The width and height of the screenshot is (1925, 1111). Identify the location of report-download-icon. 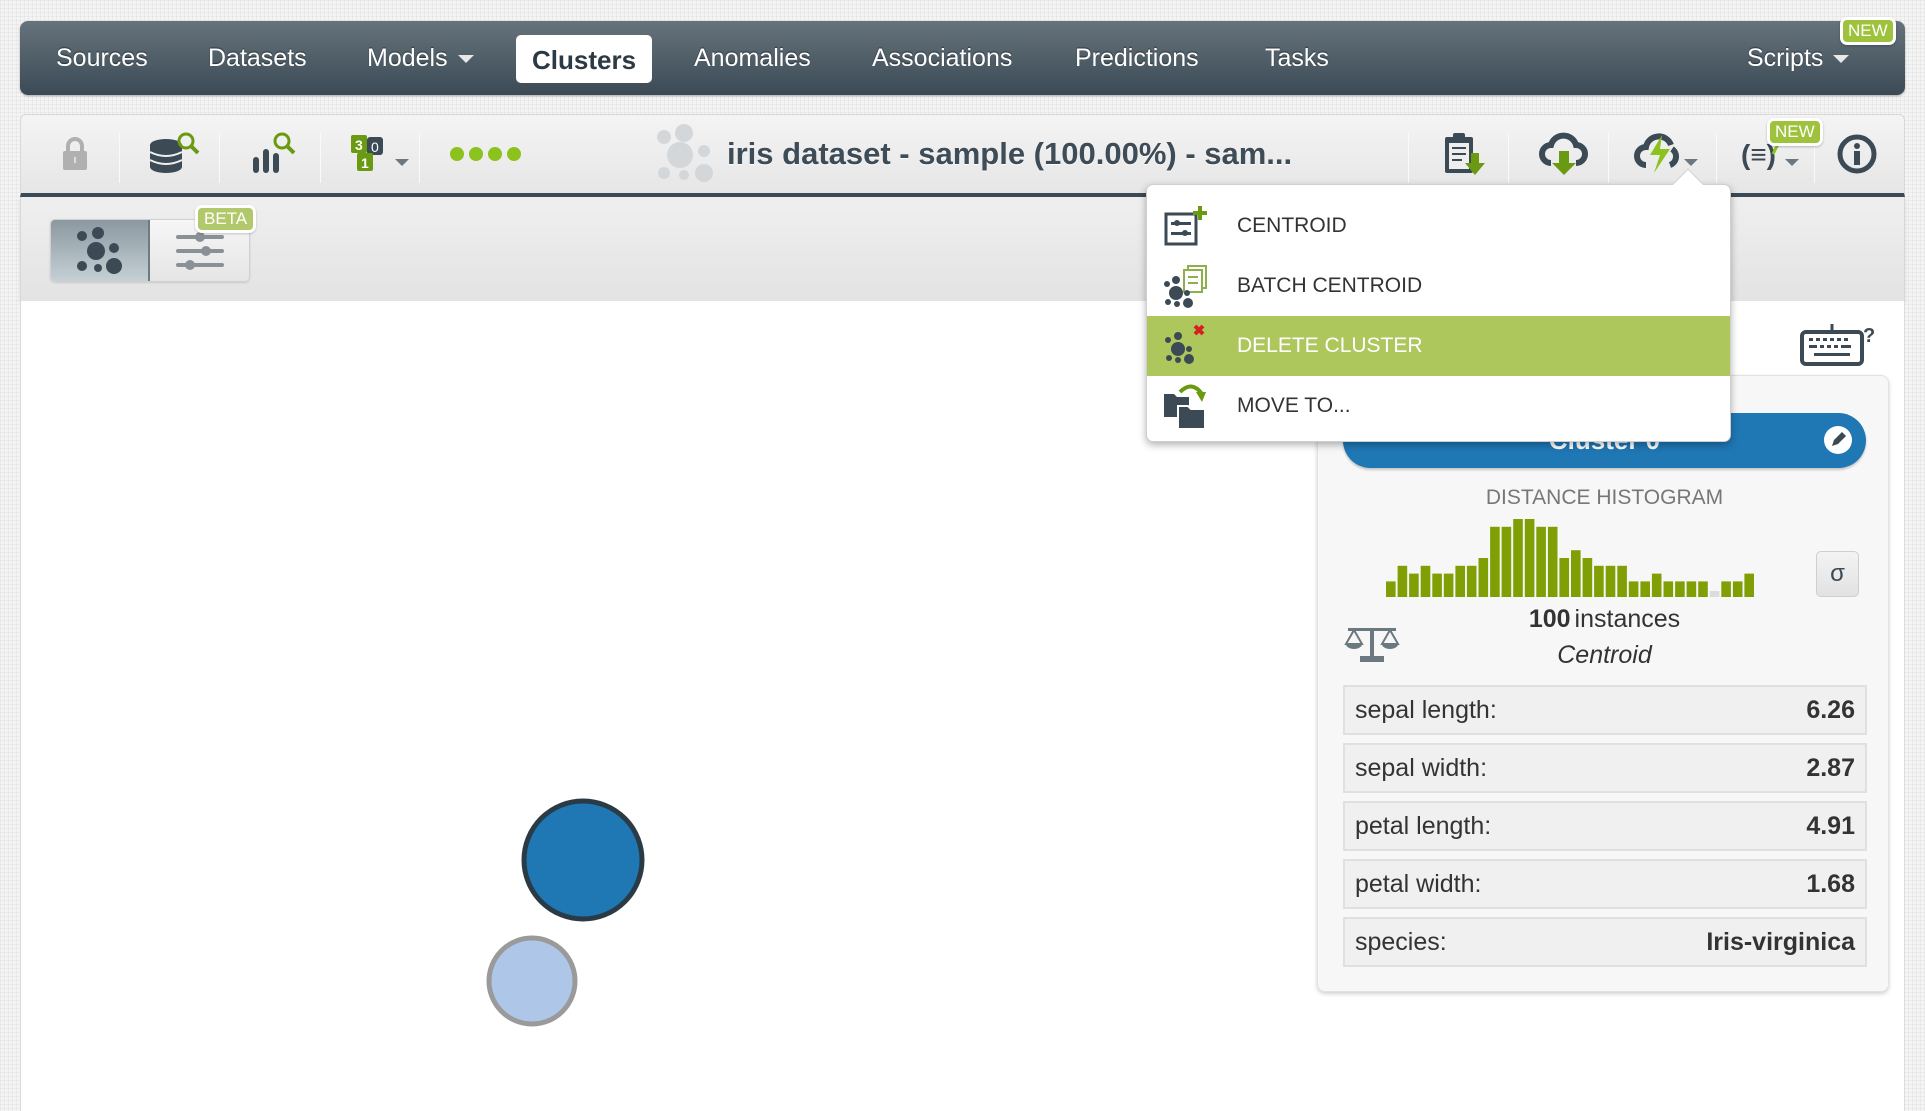
(1465, 154).